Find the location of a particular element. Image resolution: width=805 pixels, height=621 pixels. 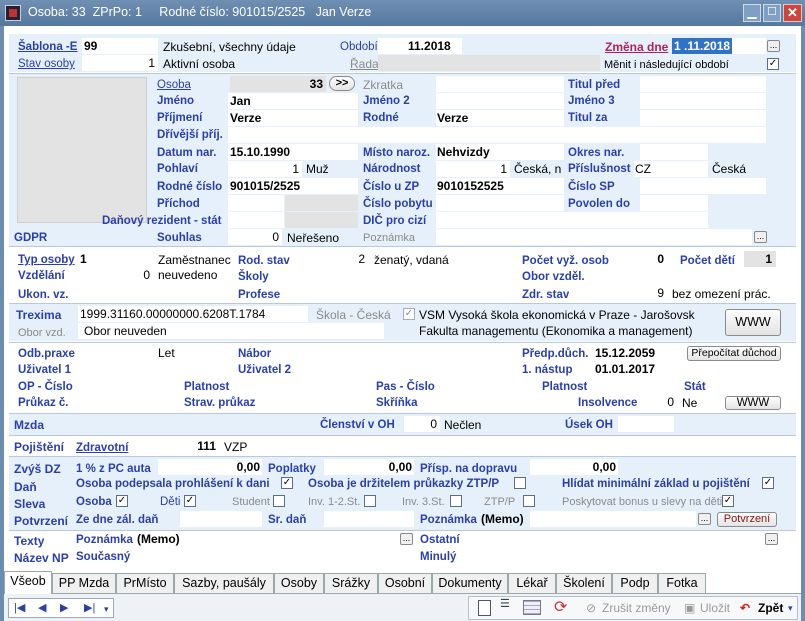

jmeno-field: Jan is located at coordinates (293, 101).